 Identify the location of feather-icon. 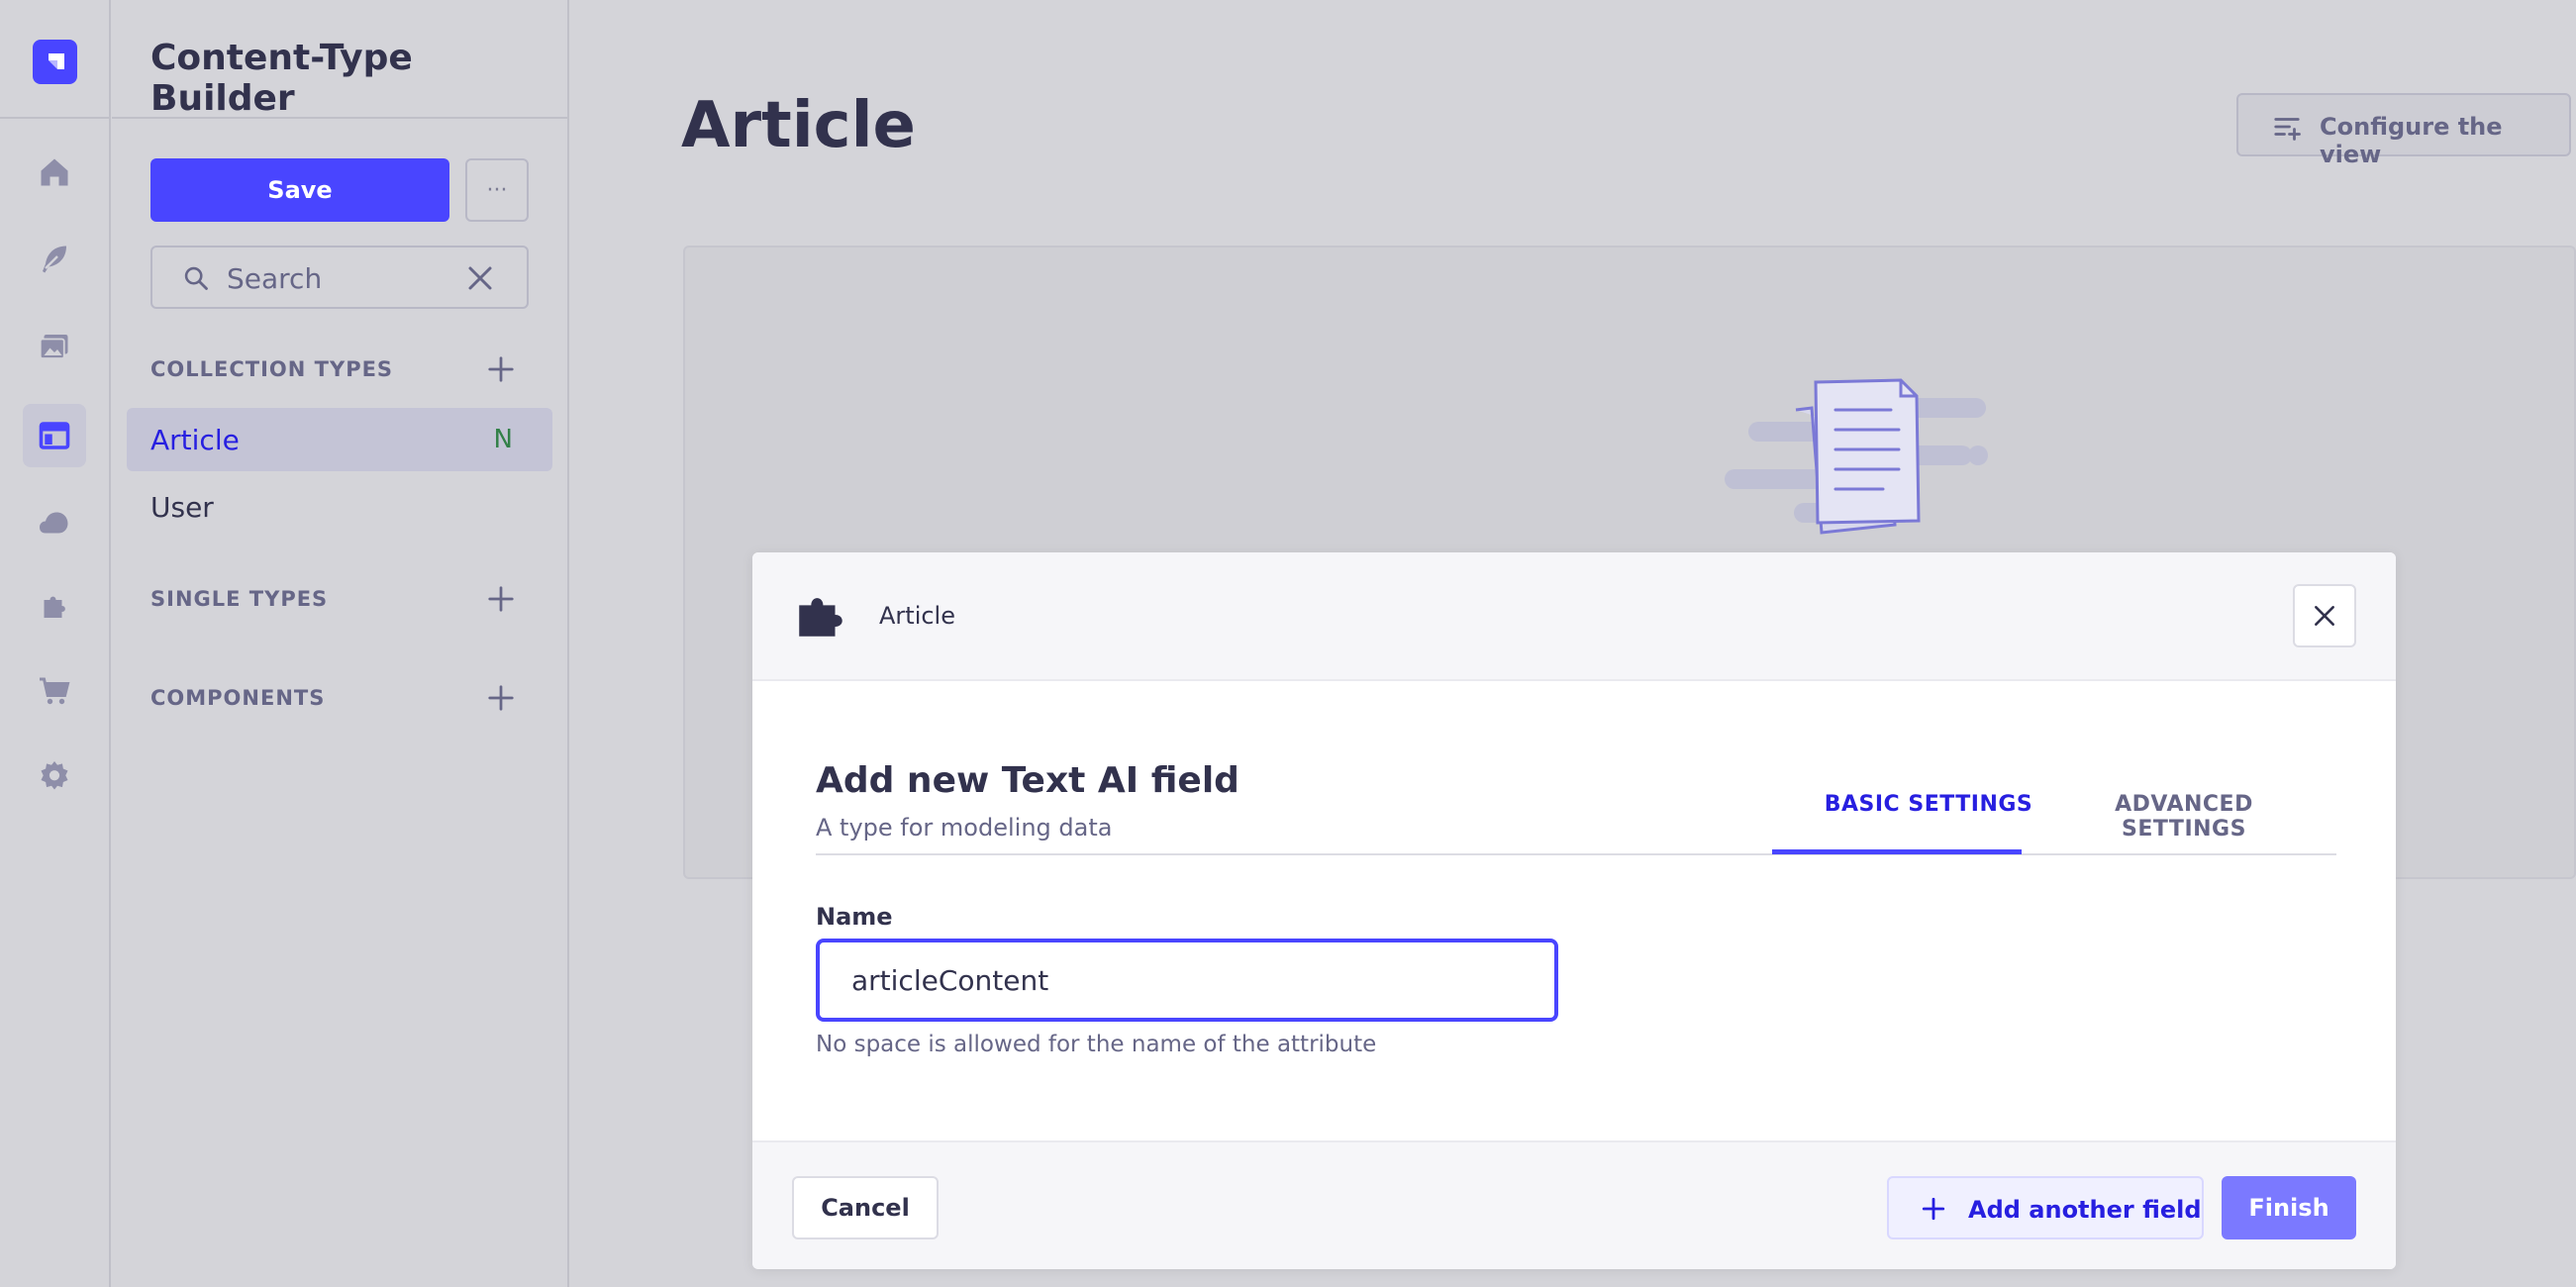
(55, 259).